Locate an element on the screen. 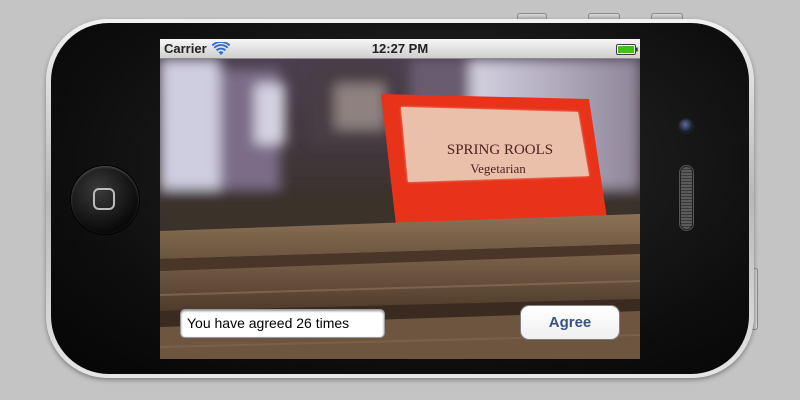 Image resolution: width=800 pixels, height=400 pixels. battery-icon is located at coordinates (627, 49).